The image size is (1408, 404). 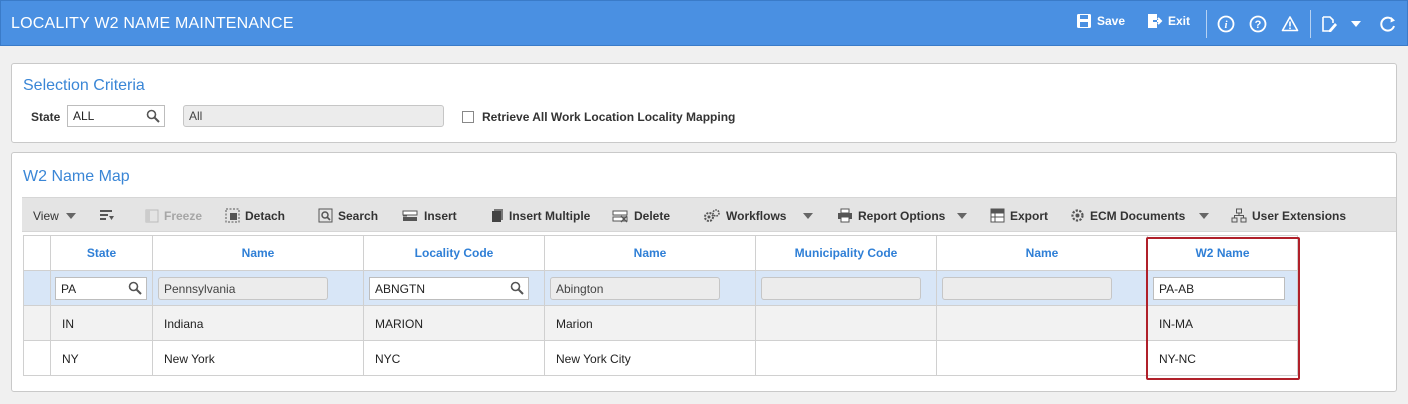 I want to click on search-button: Search, so click(x=348, y=215).